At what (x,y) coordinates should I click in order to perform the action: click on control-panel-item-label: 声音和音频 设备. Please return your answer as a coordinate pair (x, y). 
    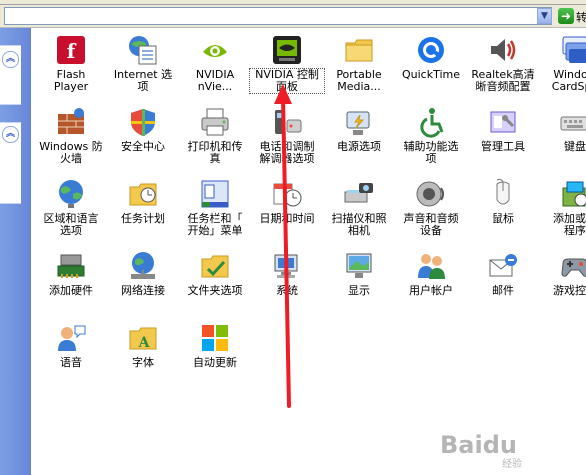
    Looking at the image, I should click on (431, 224).